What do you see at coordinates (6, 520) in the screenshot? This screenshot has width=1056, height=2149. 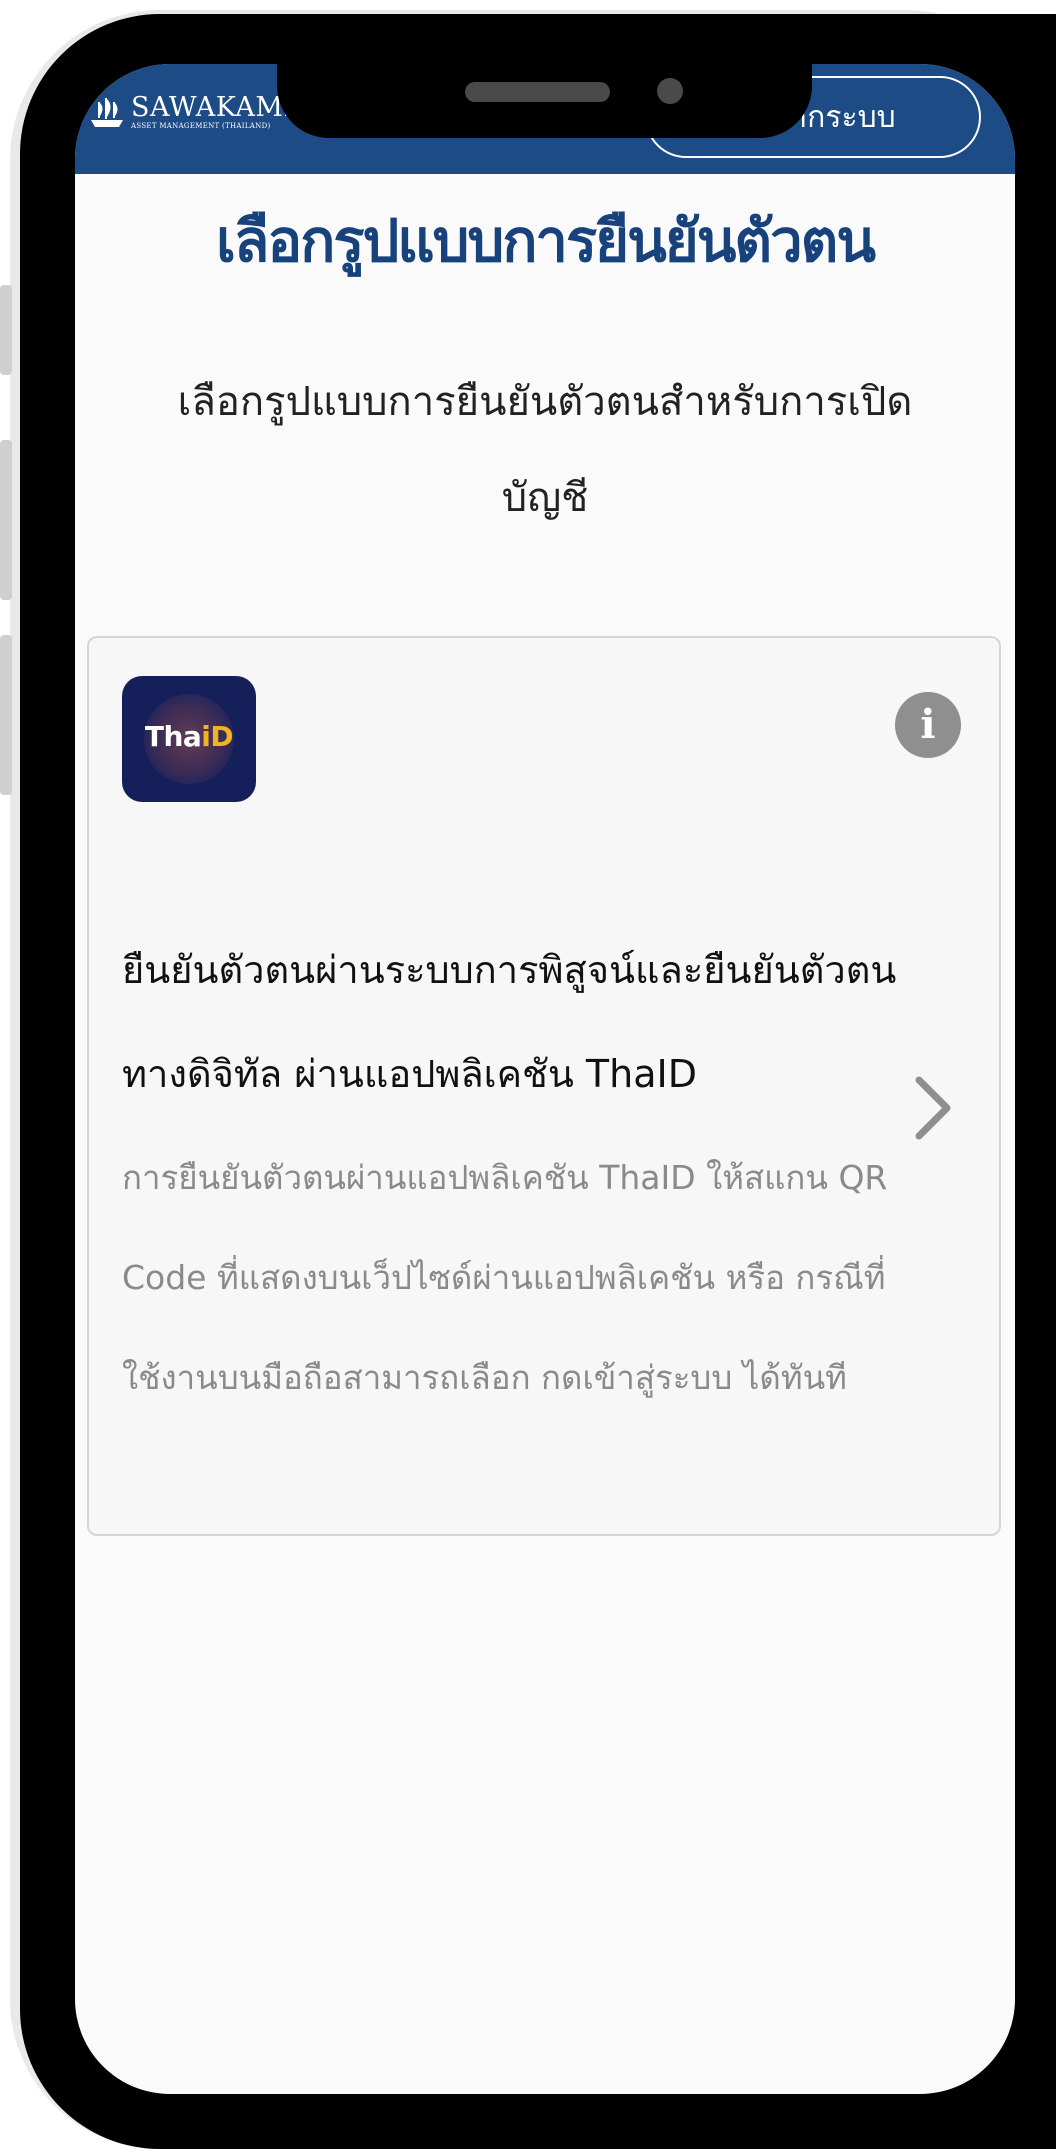 I see `side-button-volume-up` at bounding box center [6, 520].